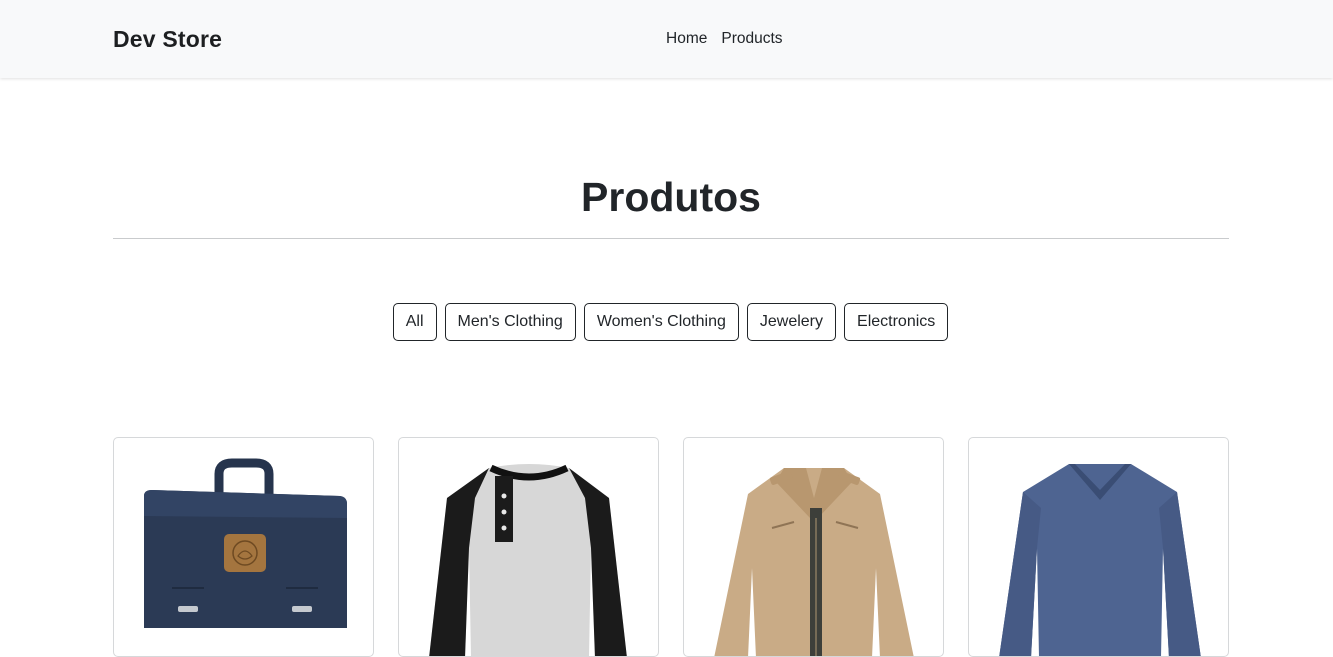  I want to click on title-divider, so click(671, 238).